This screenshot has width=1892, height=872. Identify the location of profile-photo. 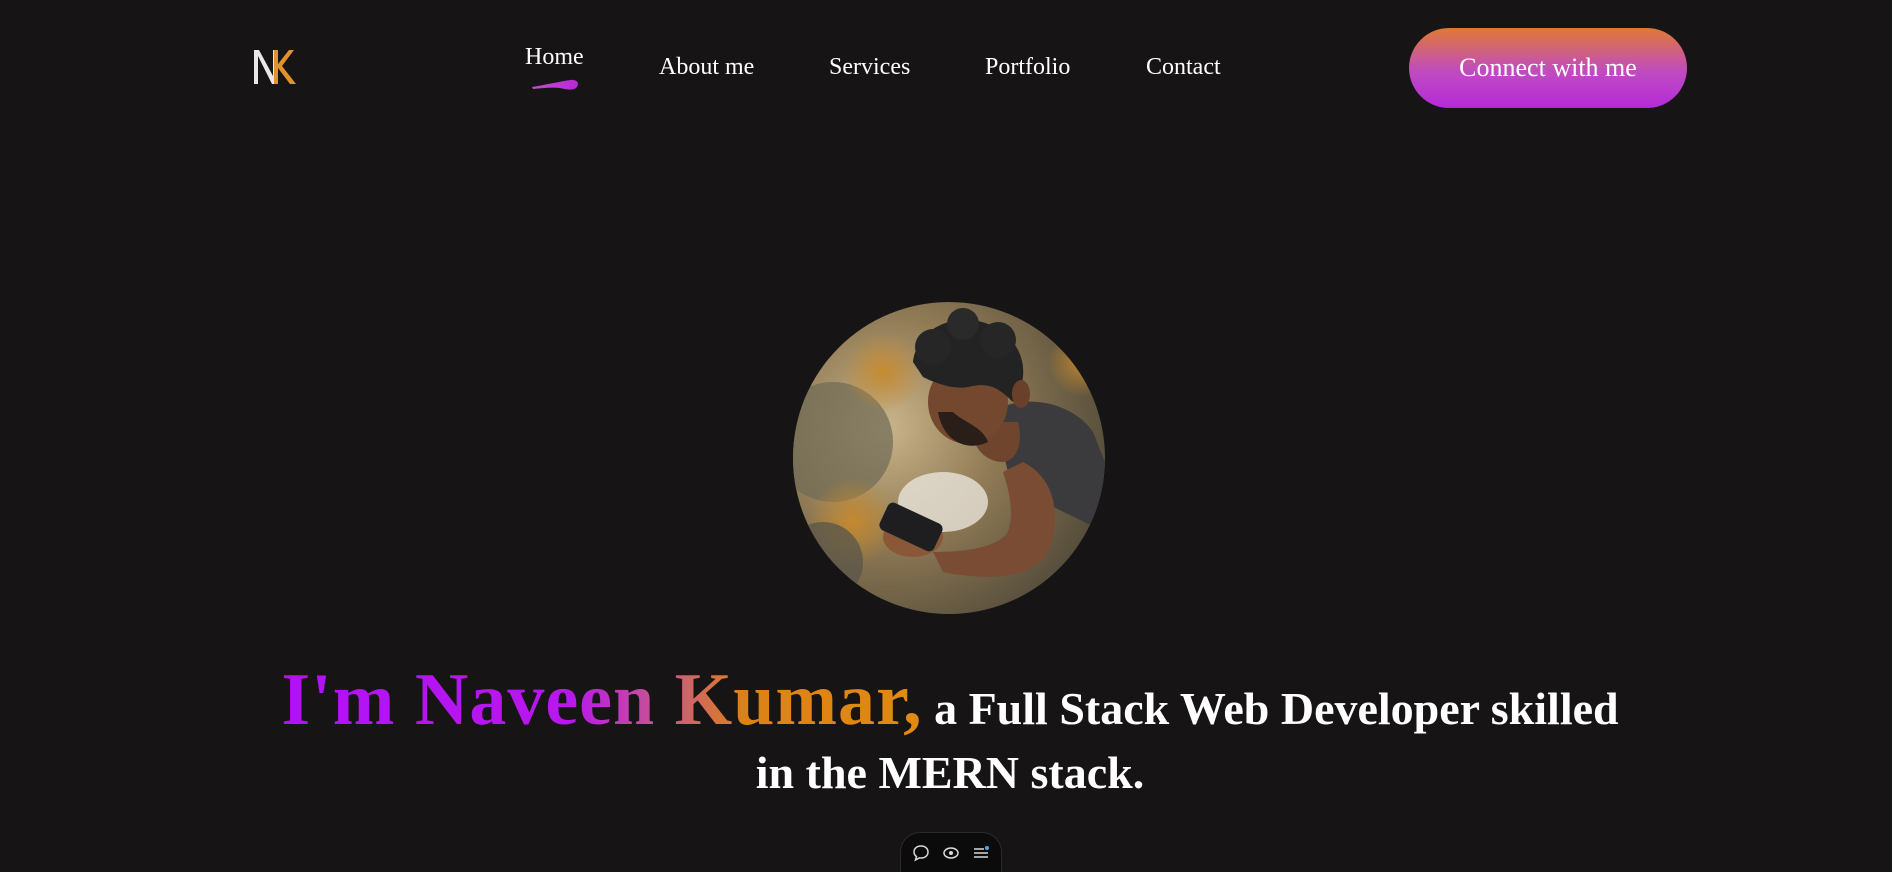
(949, 458).